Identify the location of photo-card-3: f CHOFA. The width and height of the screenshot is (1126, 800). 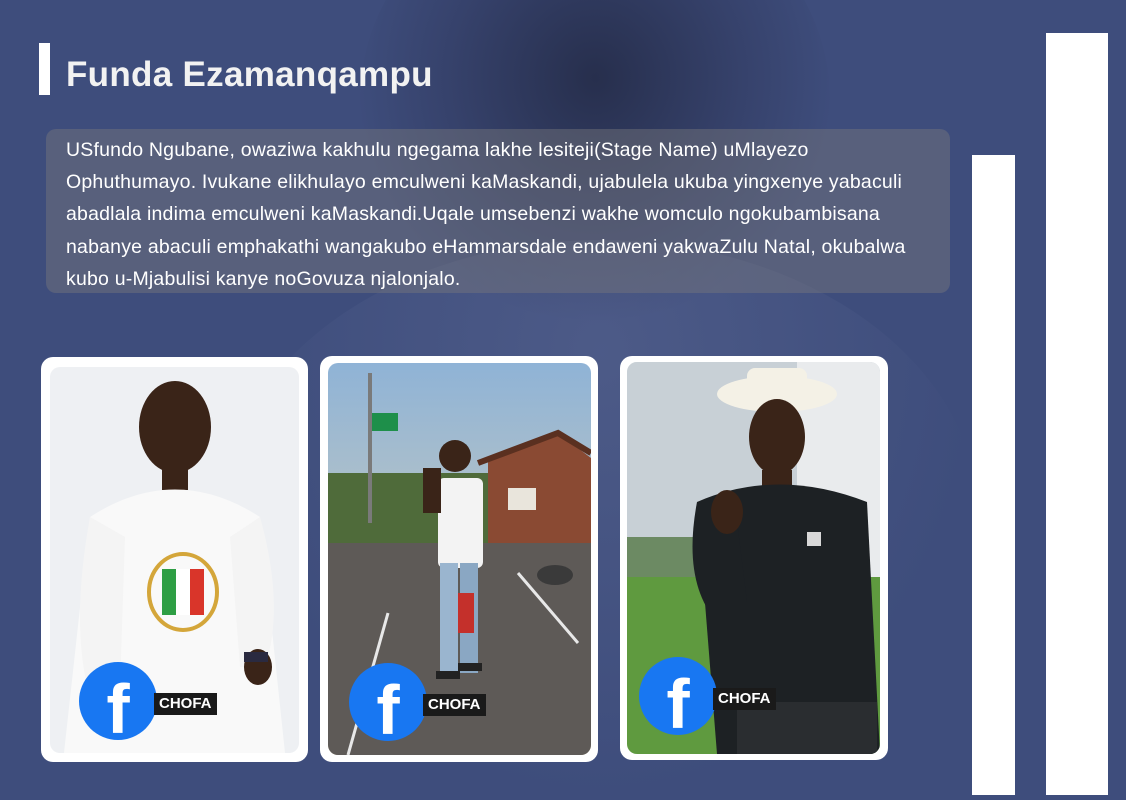
(754, 558).